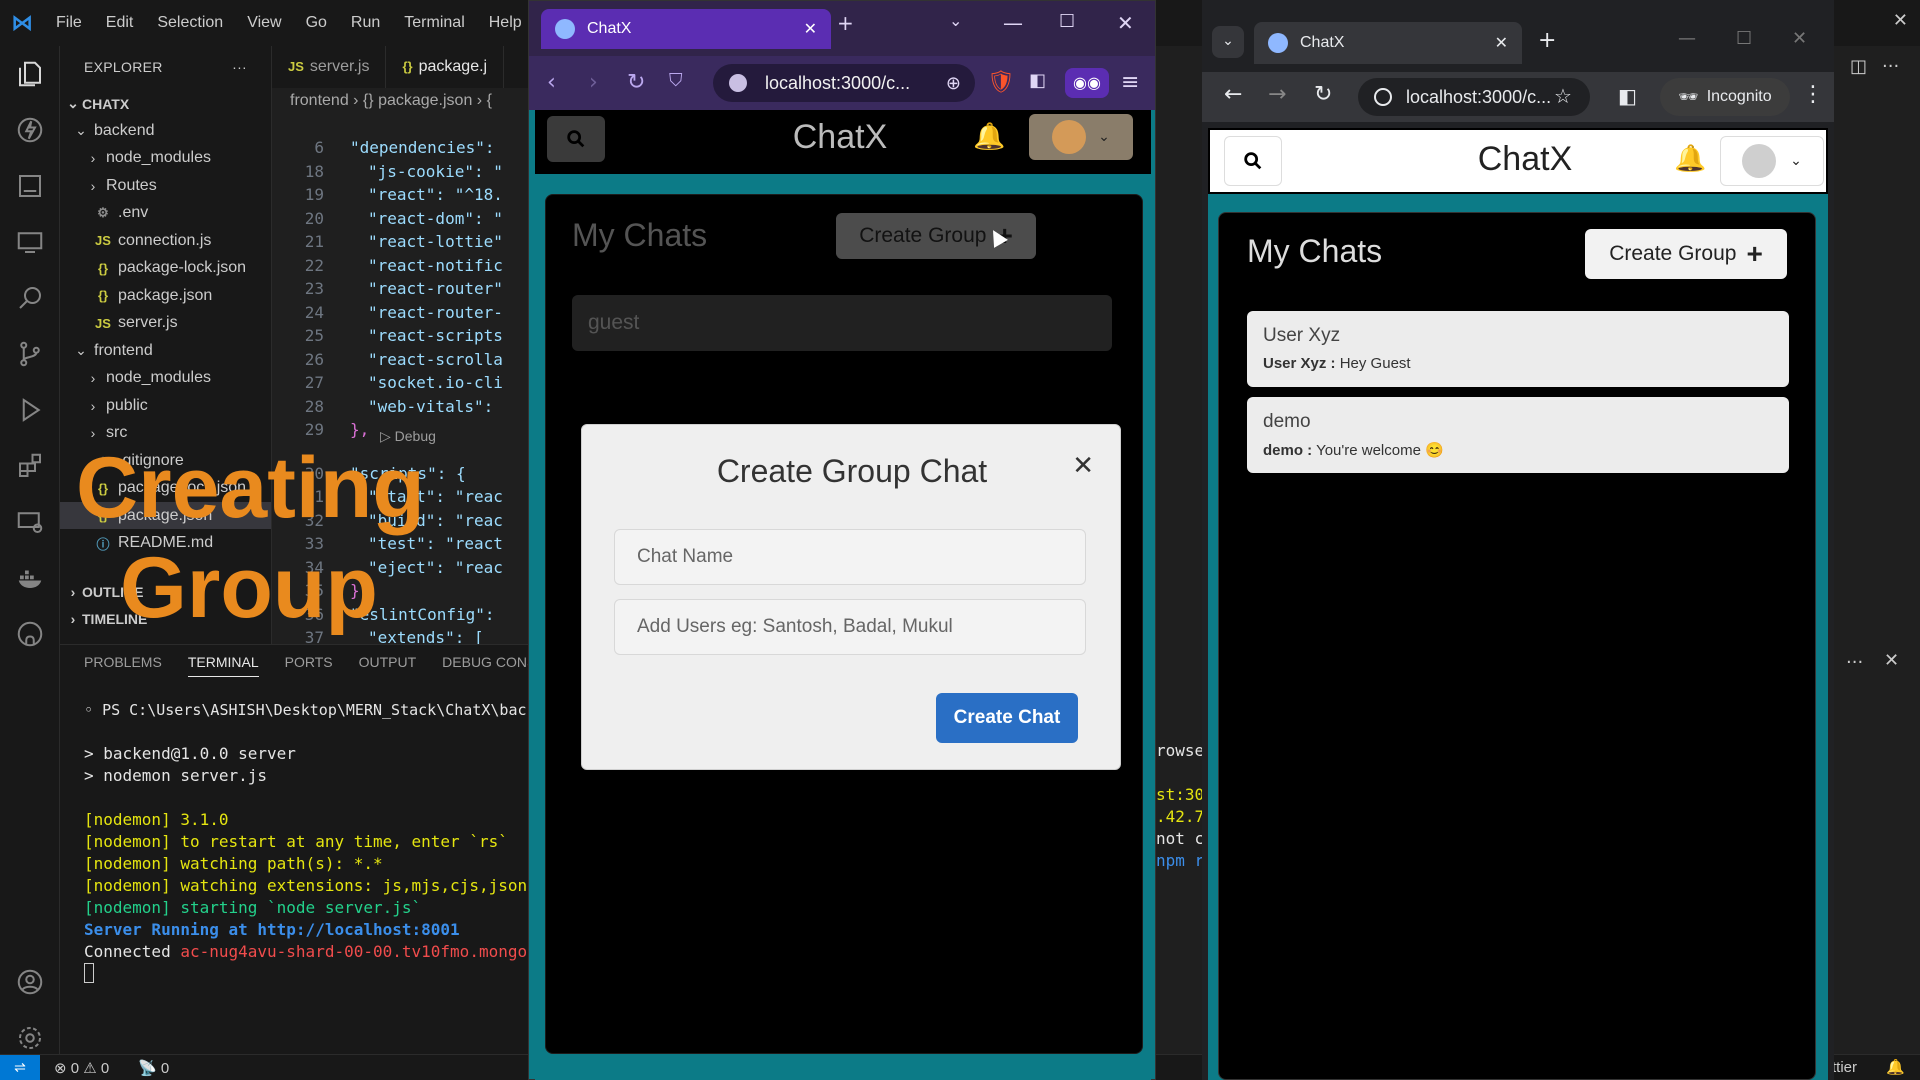 The image size is (1920, 1080). What do you see at coordinates (1895, 1067) in the screenshot?
I see `notifications-bell-icon: 🔔` at bounding box center [1895, 1067].